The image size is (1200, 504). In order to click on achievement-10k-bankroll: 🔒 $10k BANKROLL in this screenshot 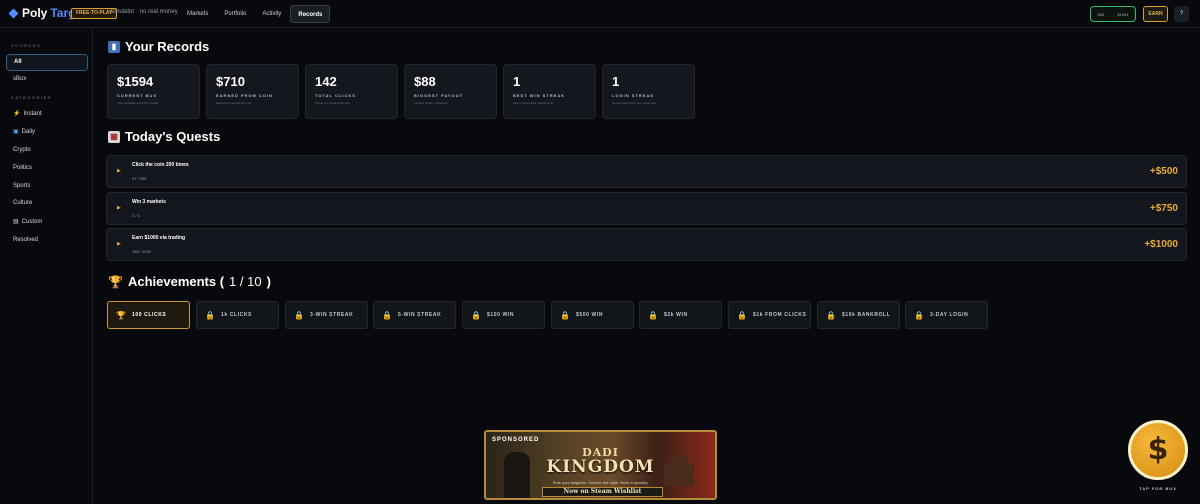, I will do `click(858, 315)`.